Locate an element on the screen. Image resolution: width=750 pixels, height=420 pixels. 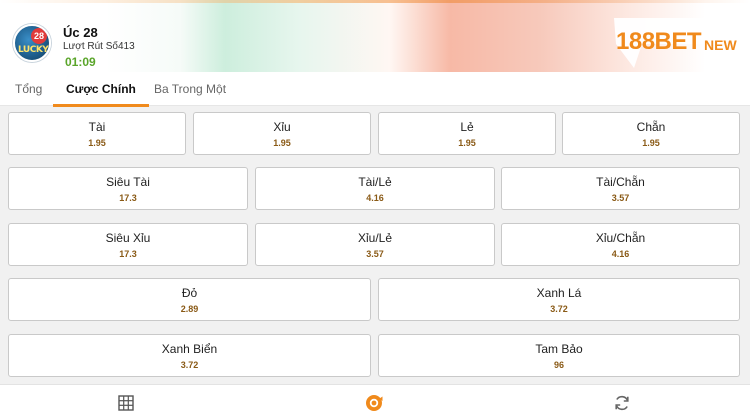
bet-option-name: Lẻ is located at coordinates (467, 127).